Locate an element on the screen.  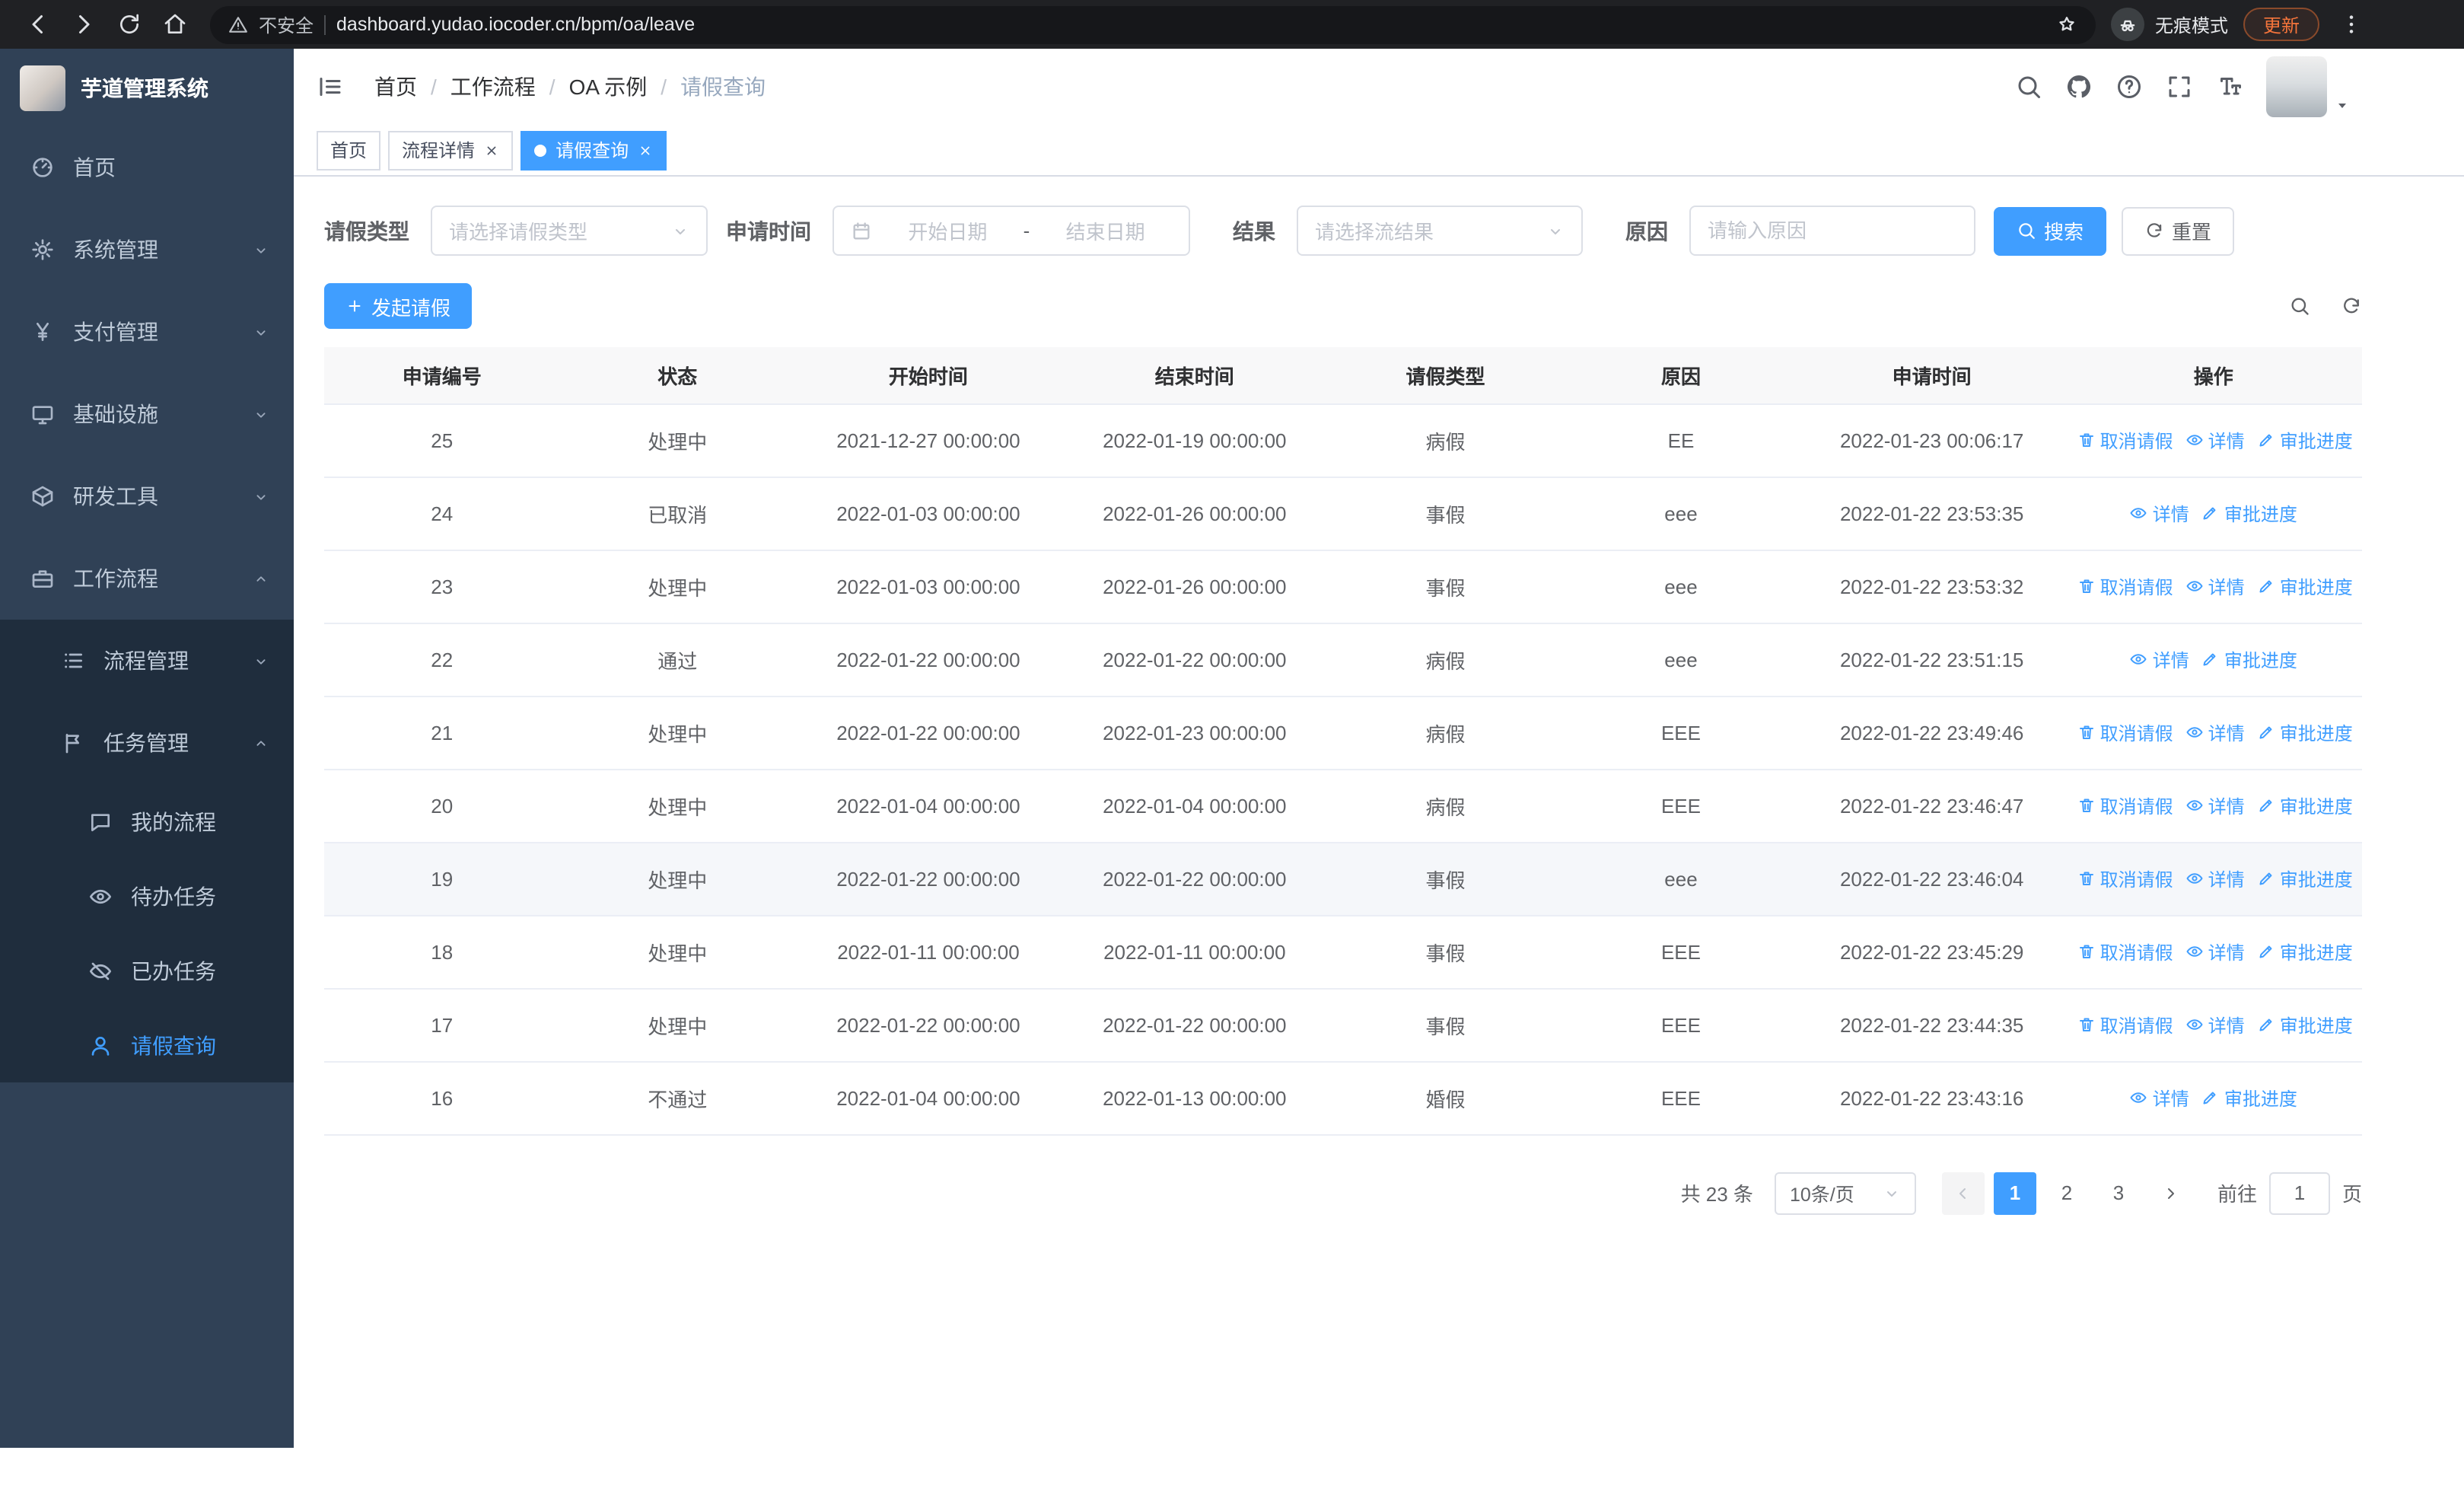
github-icon is located at coordinates (2079, 87).